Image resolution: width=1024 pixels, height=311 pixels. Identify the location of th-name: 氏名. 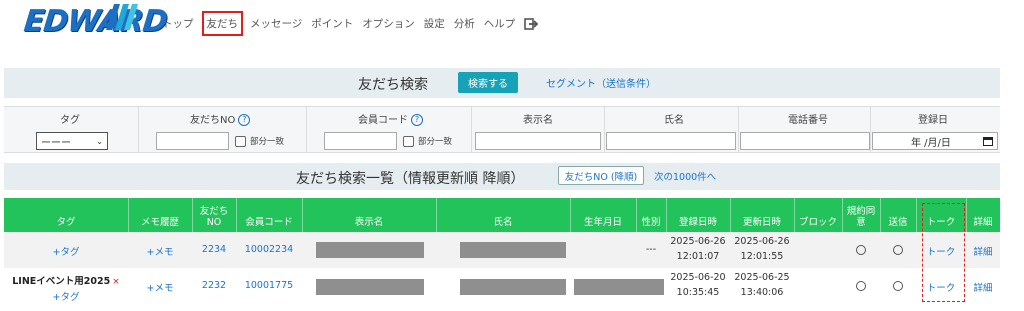
(503, 222).